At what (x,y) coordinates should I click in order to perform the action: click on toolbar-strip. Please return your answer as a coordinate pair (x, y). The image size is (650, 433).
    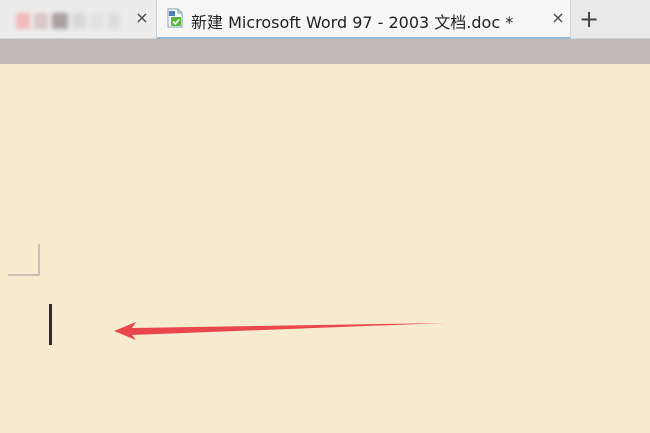
    Looking at the image, I should click on (325, 51).